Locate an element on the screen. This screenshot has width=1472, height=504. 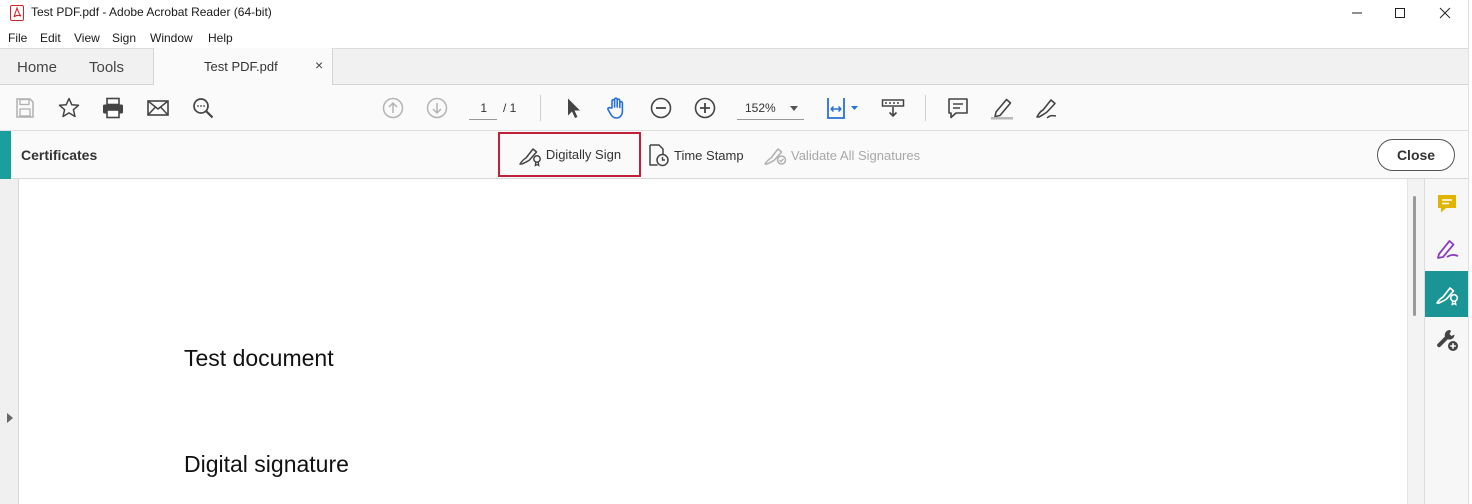
star-icon is located at coordinates (69, 107).